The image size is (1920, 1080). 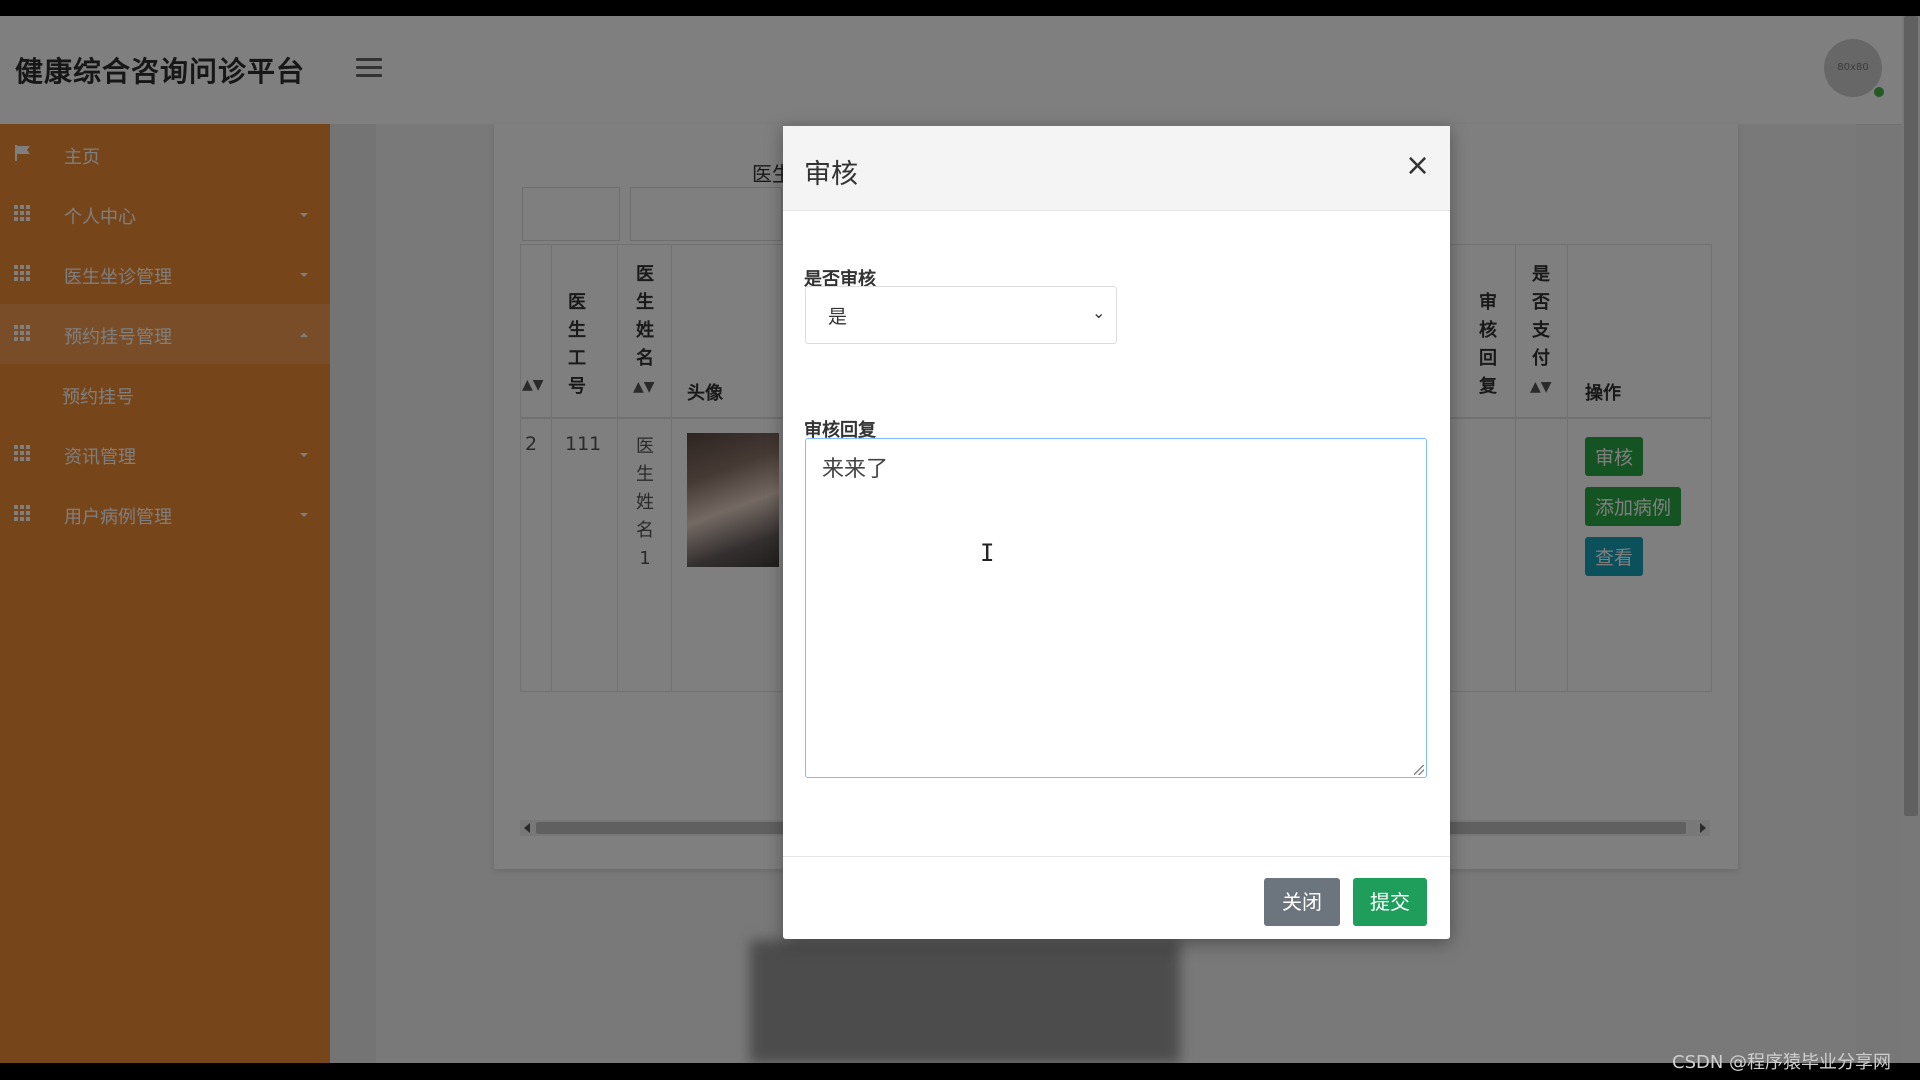 I want to click on submit-button: 提交, so click(x=1390, y=902).